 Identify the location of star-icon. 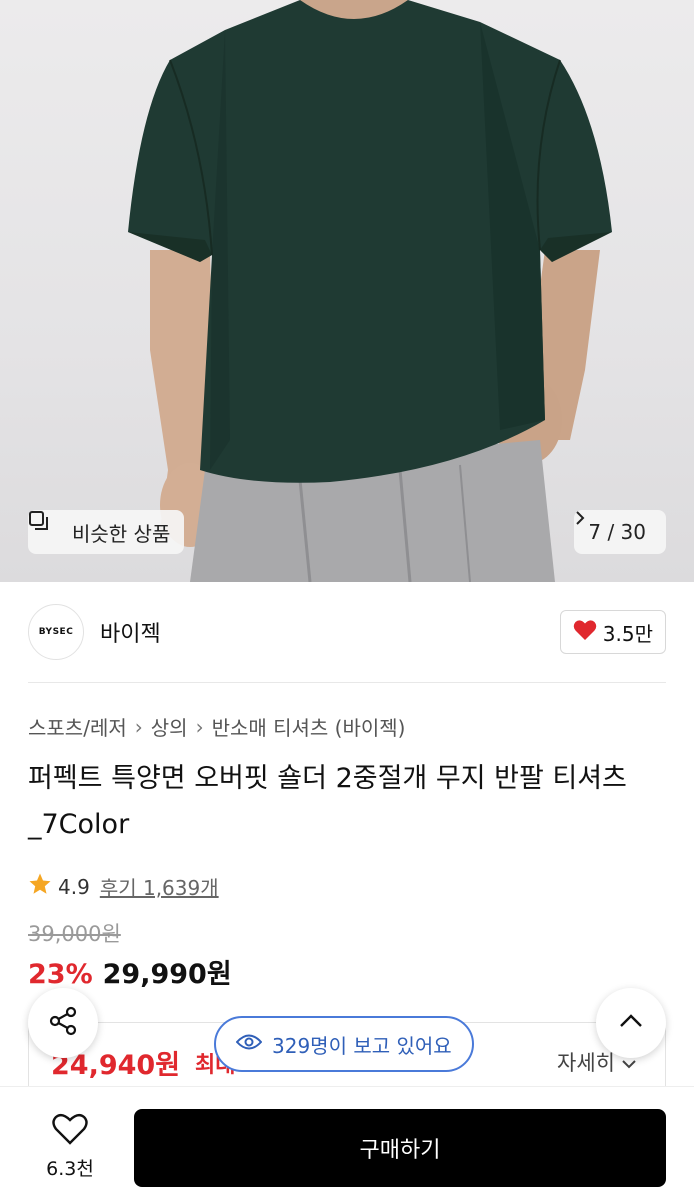
(40, 886).